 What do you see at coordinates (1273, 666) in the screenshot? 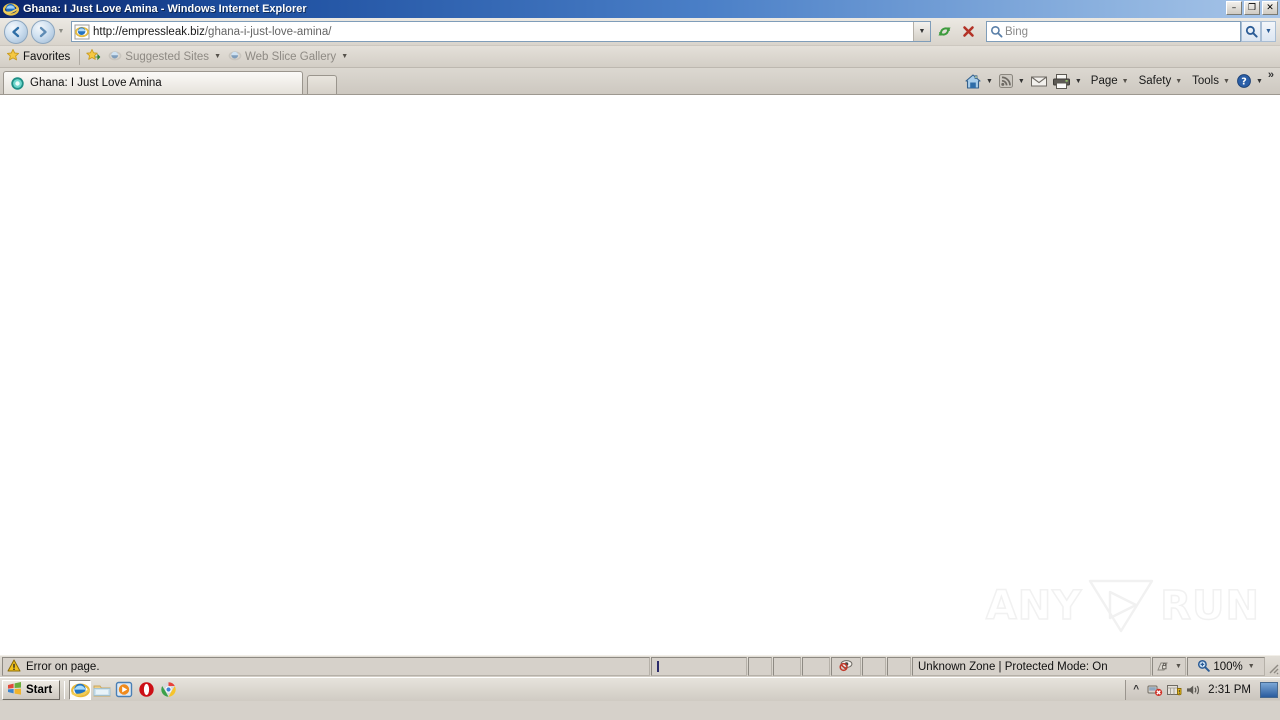
I see `resize-grip` at bounding box center [1273, 666].